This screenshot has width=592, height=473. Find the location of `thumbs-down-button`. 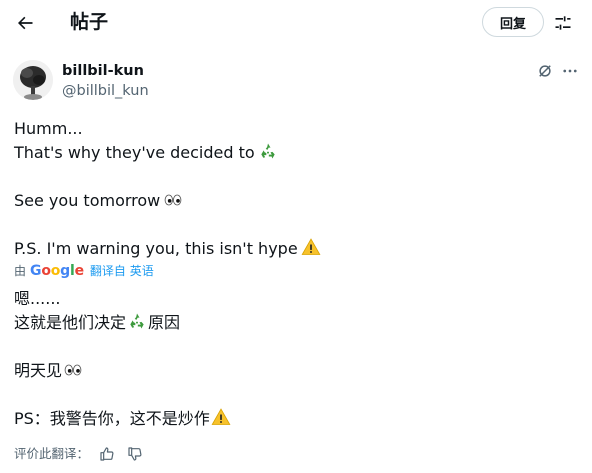

thumbs-down-button is located at coordinates (135, 454).